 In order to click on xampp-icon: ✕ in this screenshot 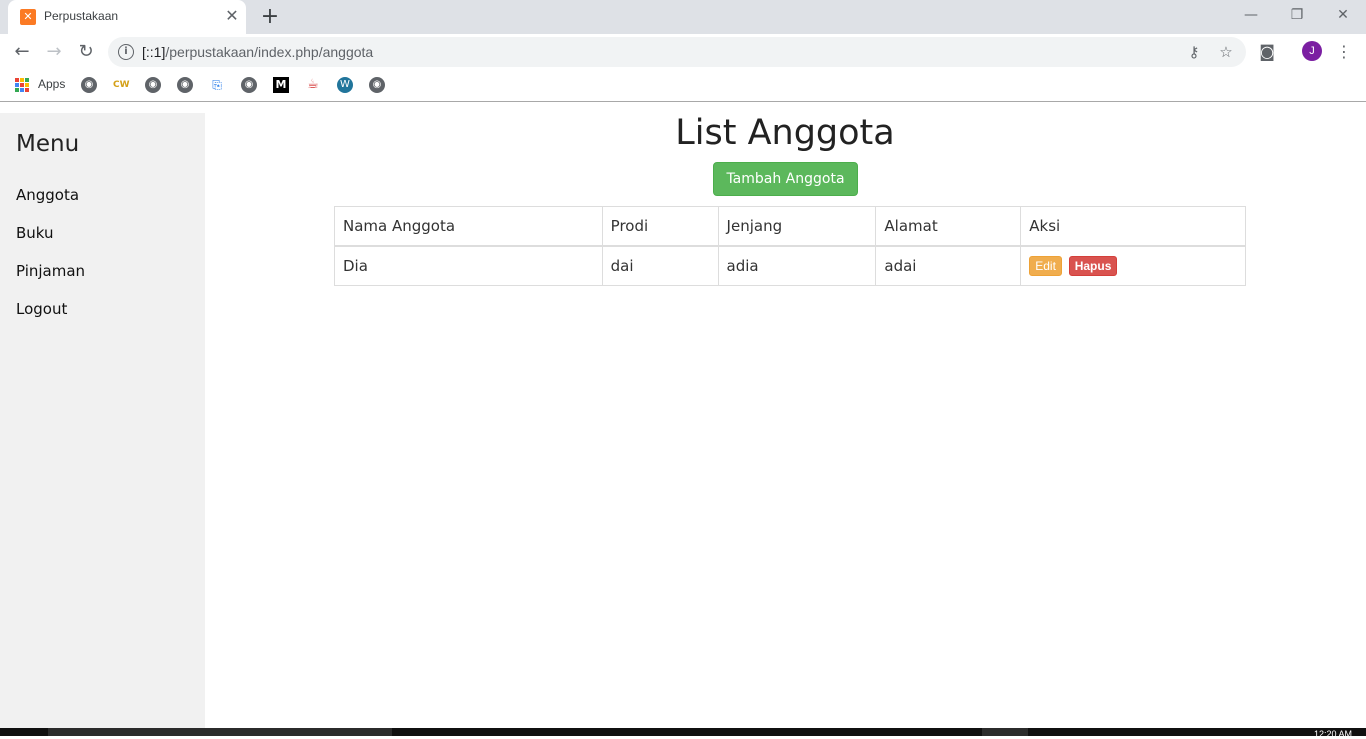, I will do `click(28, 17)`.